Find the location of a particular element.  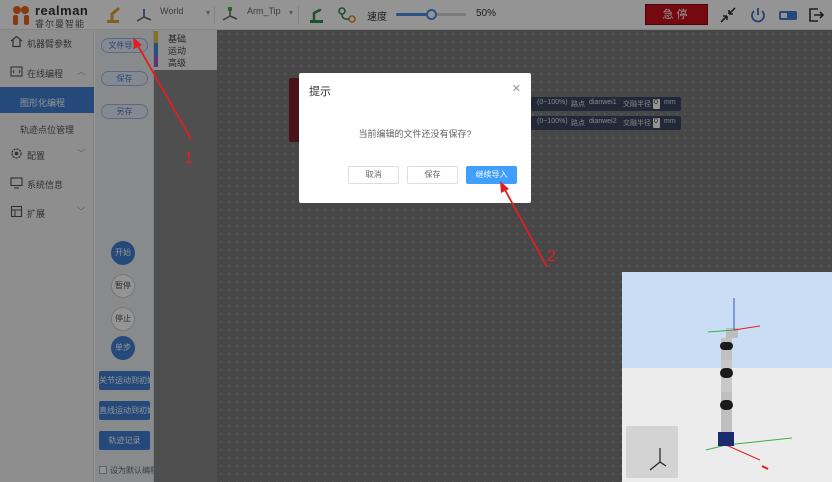

dialog-message: 当前编辑的文件还没有保存? is located at coordinates (415, 134).